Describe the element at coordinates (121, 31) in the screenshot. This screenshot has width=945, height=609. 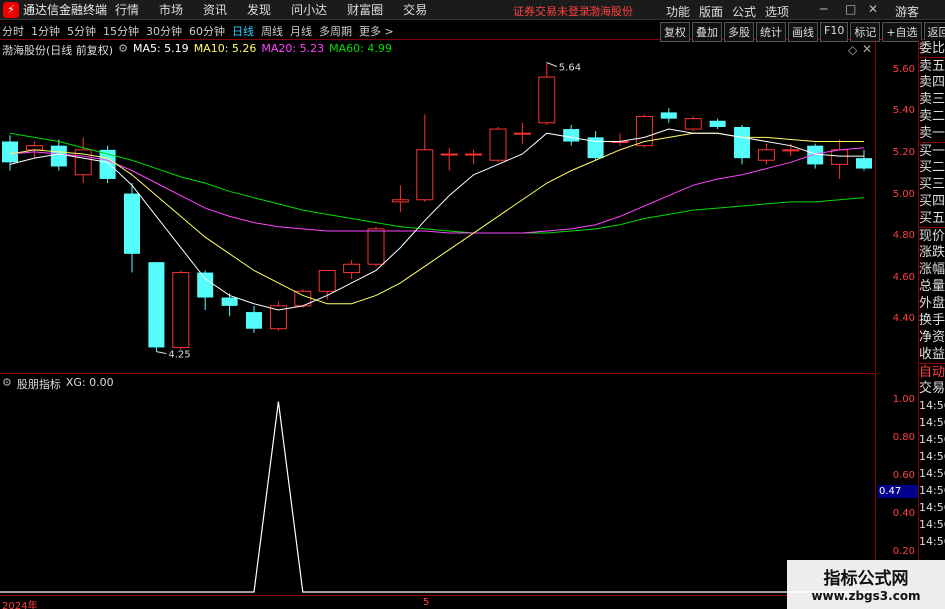
I see `period-tab: 15分钟` at that location.